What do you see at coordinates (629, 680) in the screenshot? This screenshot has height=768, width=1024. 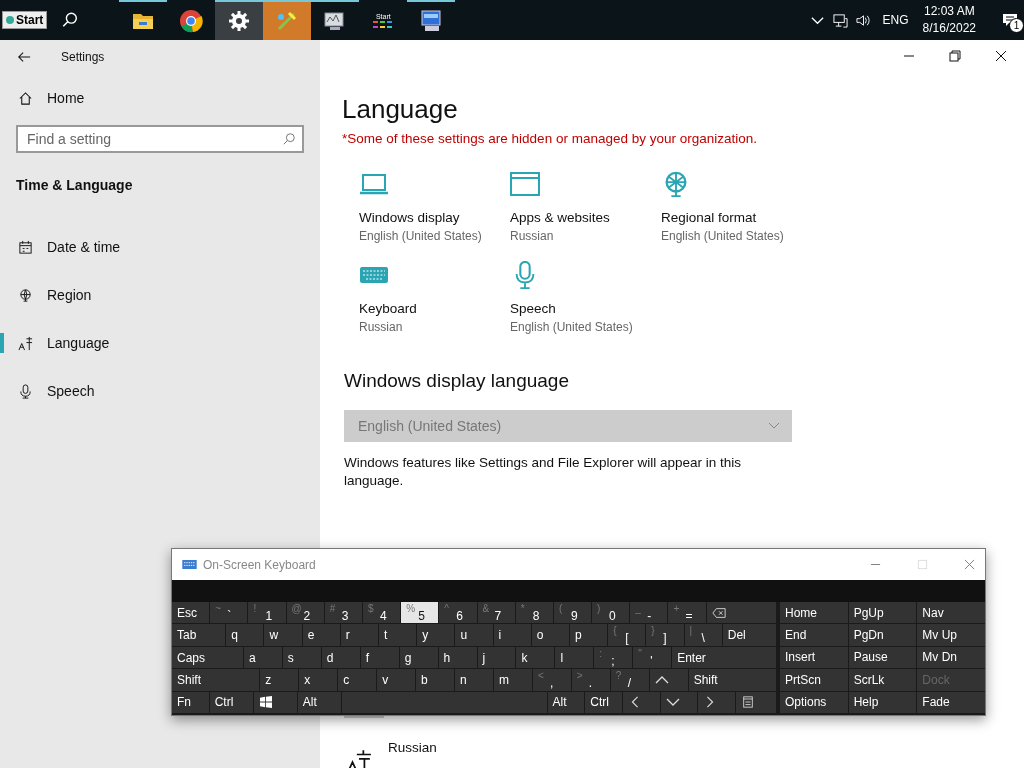 I see `key: ? /` at bounding box center [629, 680].